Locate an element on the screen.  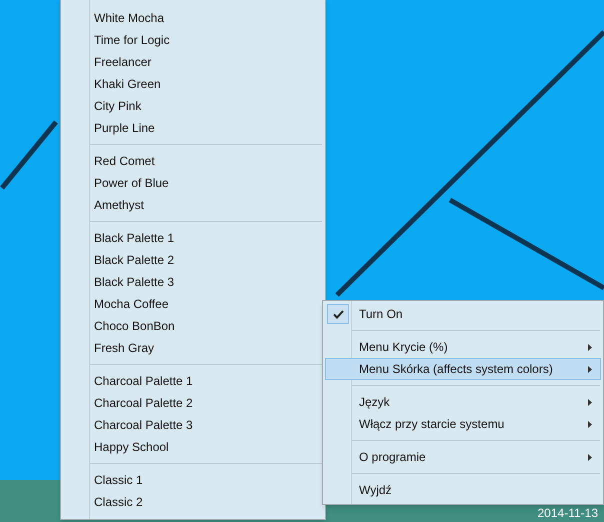
menu-item: Classic 1 is located at coordinates (193, 480).